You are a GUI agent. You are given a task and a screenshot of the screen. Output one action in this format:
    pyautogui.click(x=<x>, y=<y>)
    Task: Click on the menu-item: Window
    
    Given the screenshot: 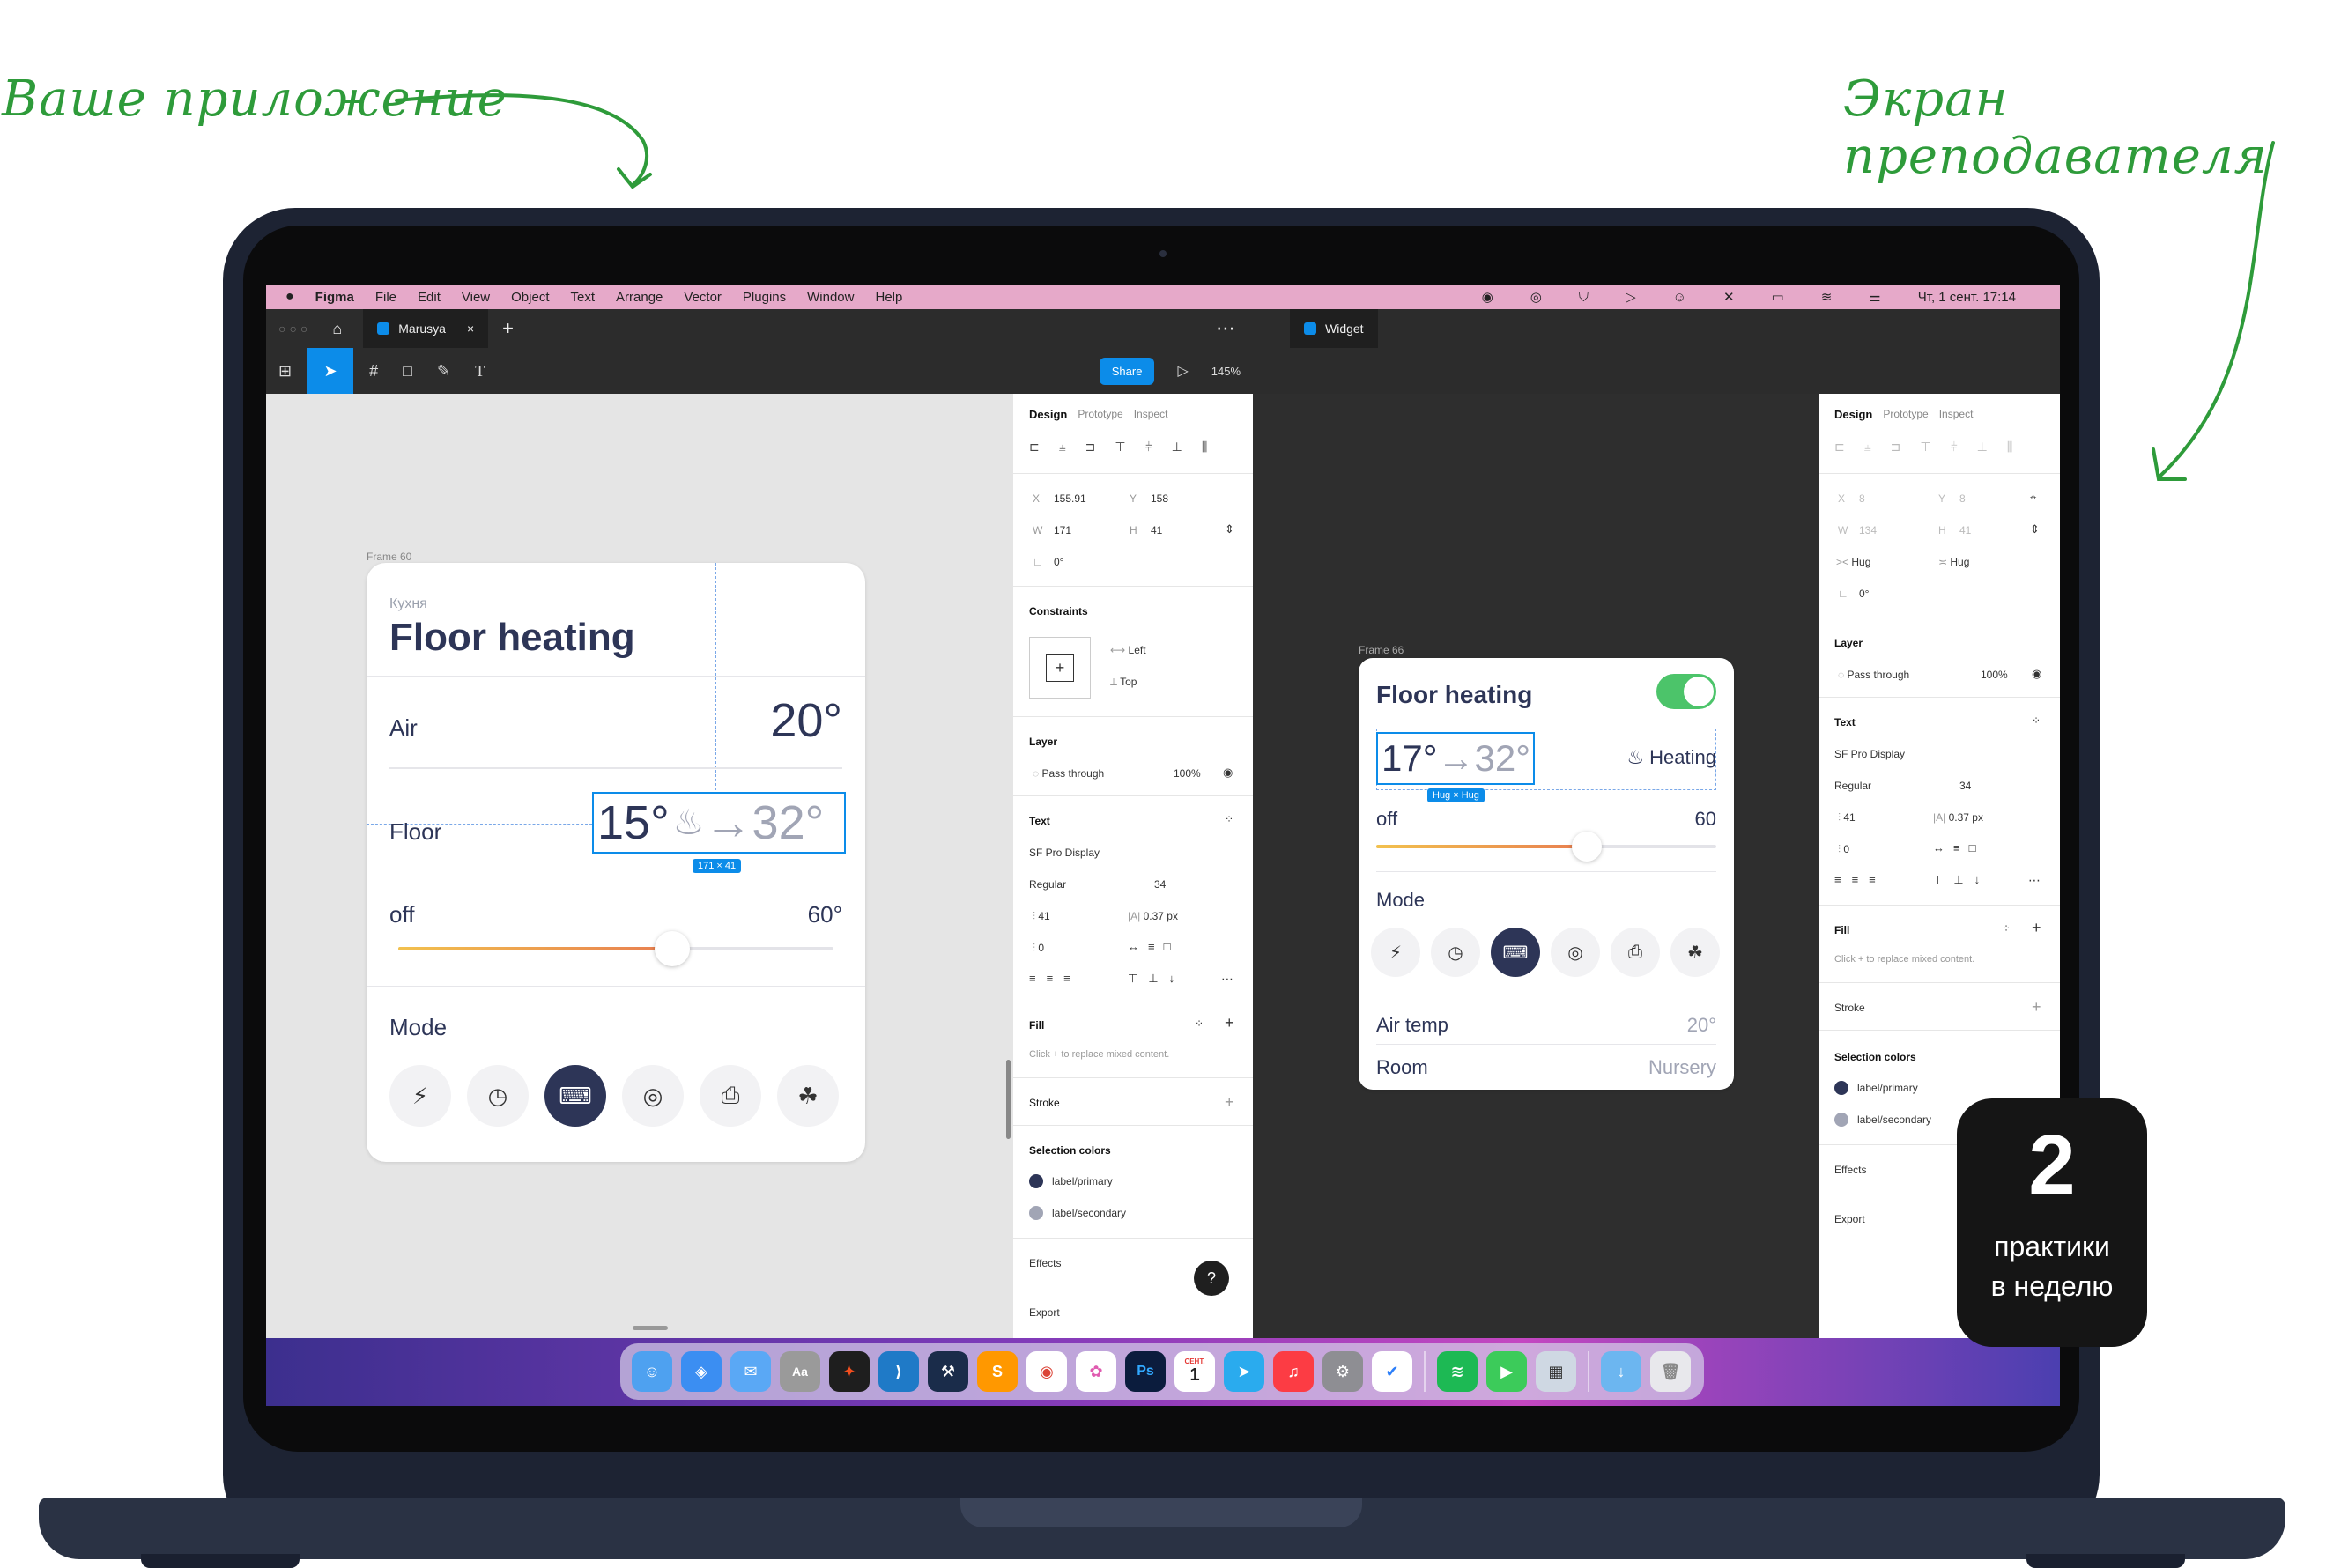 What is the action you would take?
    pyautogui.click(x=831, y=297)
    